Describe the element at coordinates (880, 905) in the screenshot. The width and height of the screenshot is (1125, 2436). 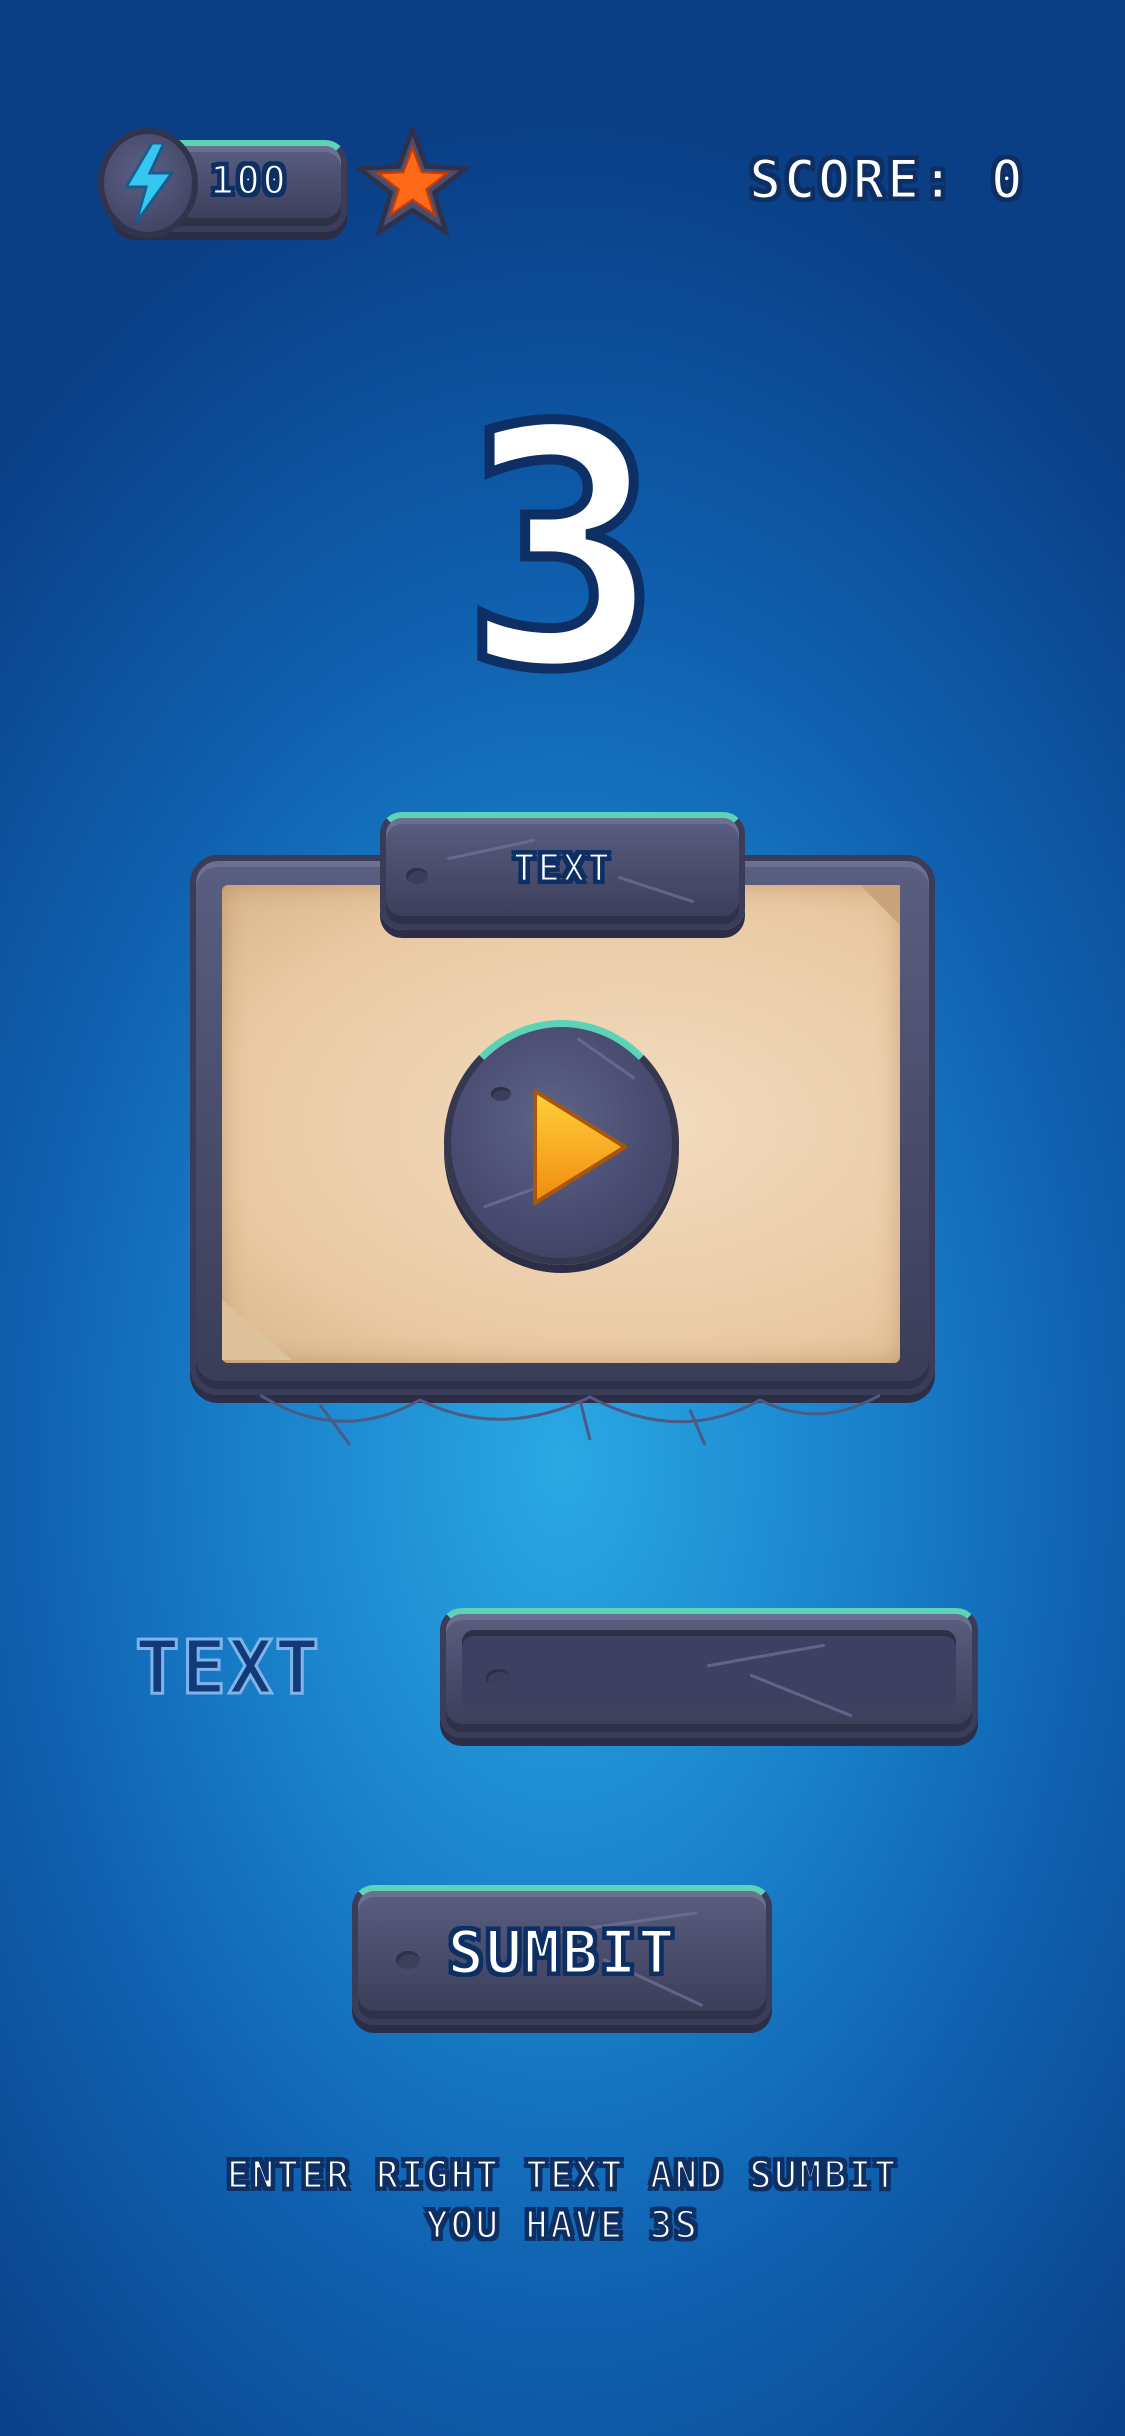
I see `paper-curl-top-right` at that location.